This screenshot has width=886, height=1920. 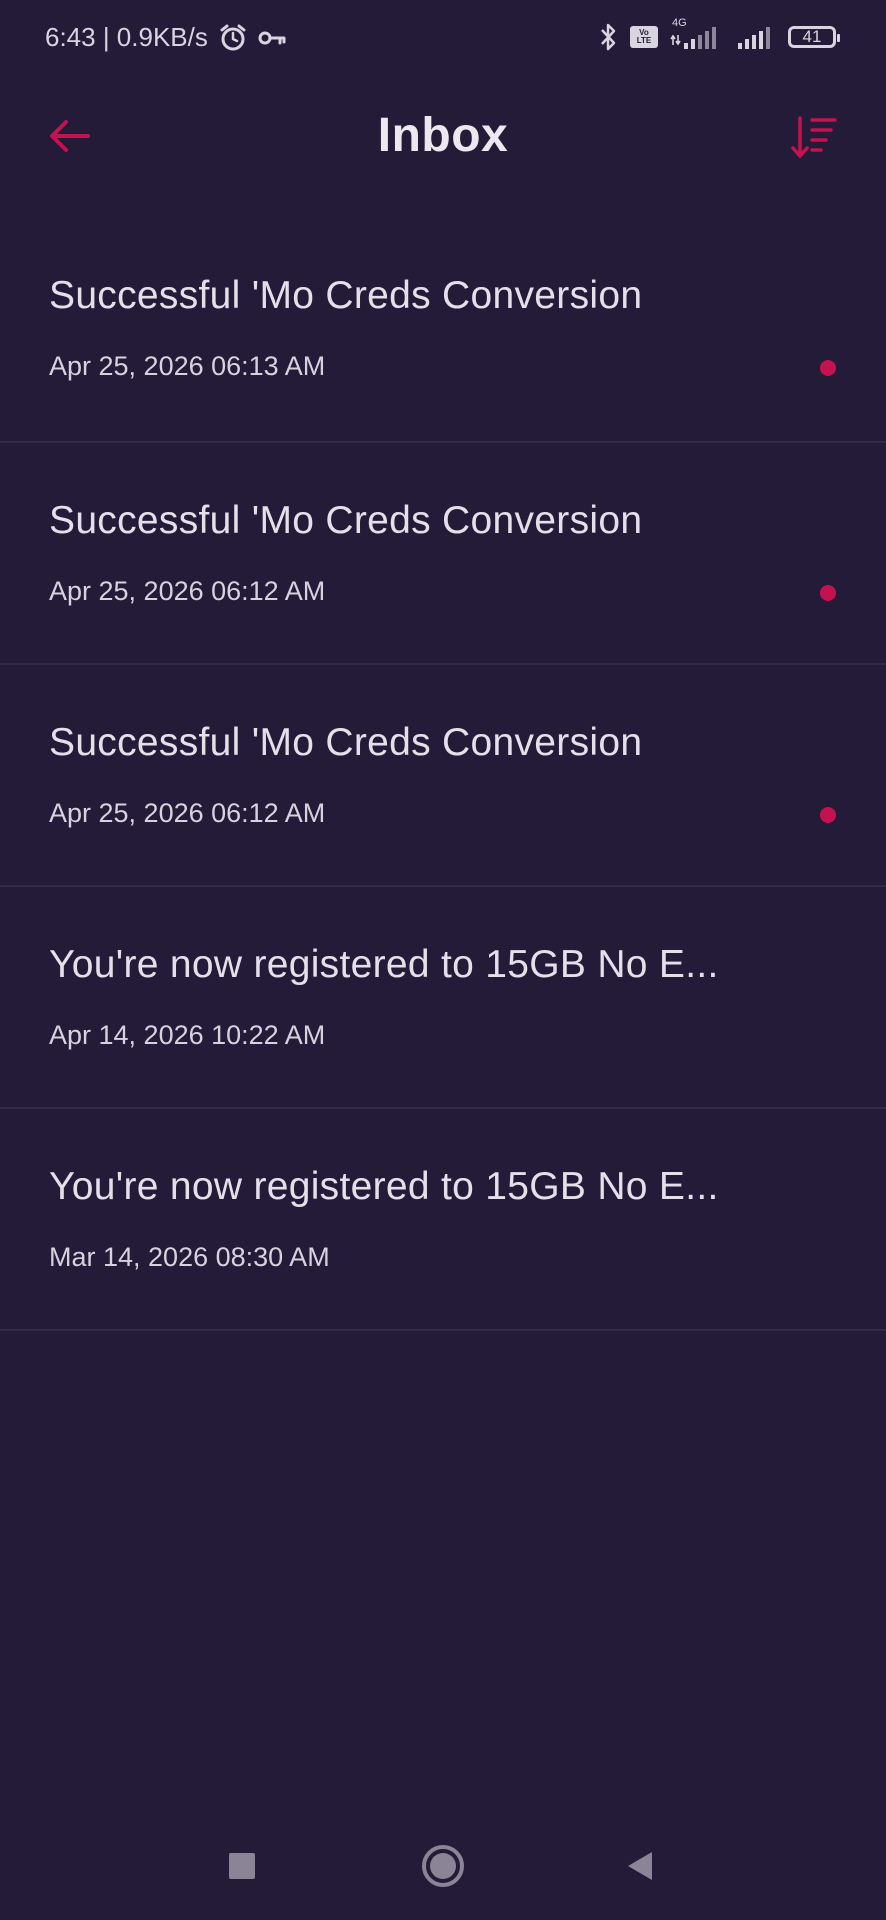 I want to click on recents-button, so click(x=242, y=1866).